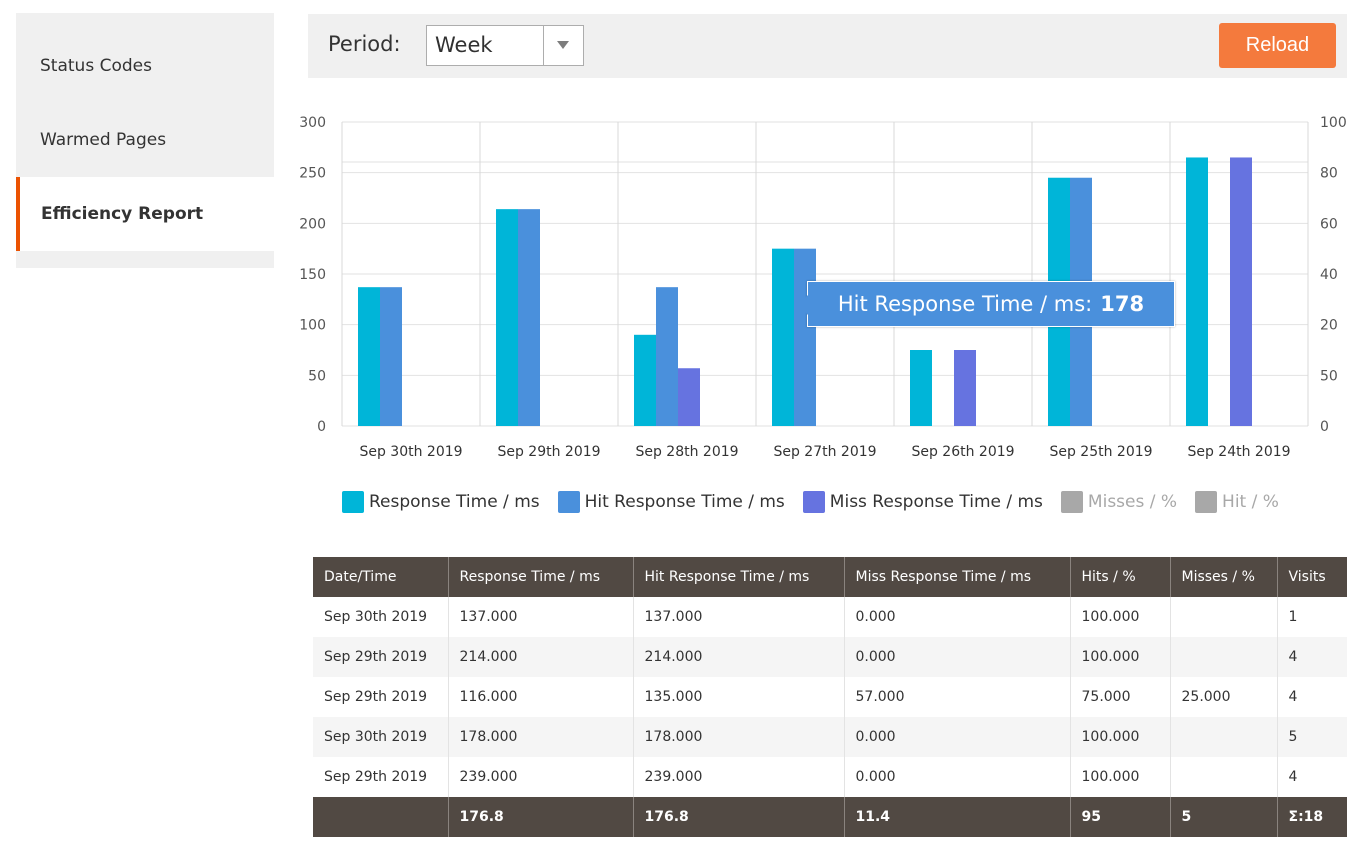  What do you see at coordinates (1329, 174) in the screenshot?
I see `y-axis-right-tick-label: 80` at bounding box center [1329, 174].